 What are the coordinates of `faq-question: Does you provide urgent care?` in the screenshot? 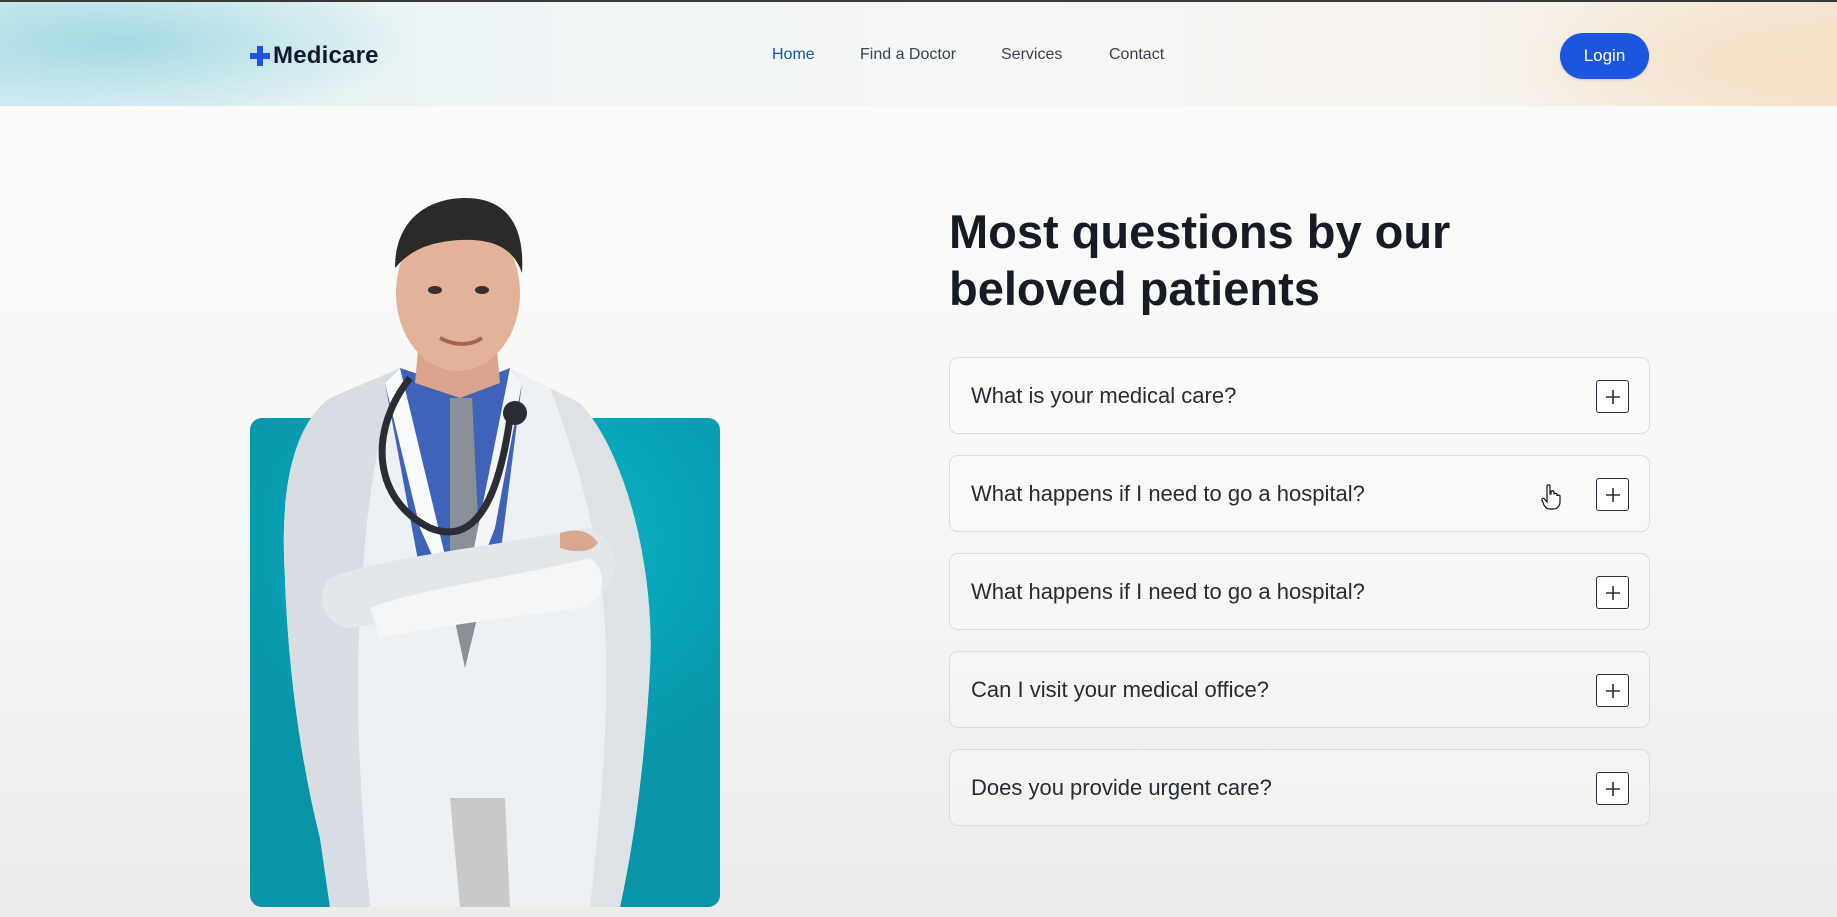 It's located at (1121, 787).